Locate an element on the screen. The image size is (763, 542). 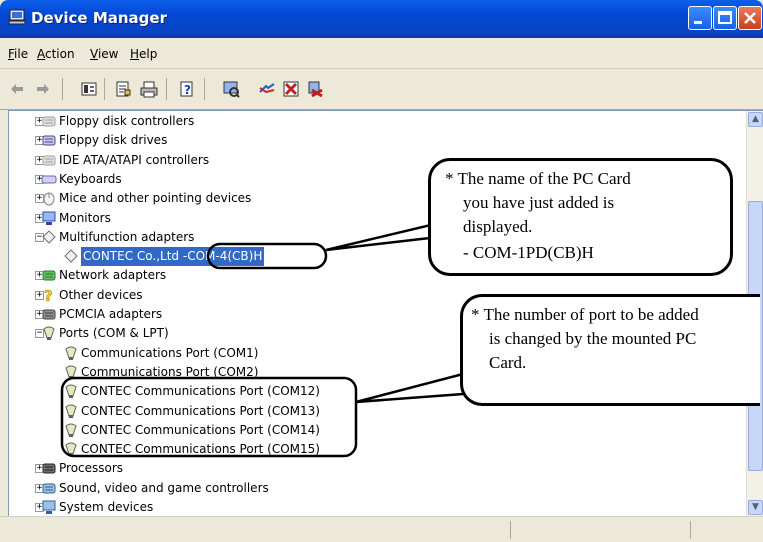
ports-callout-line: Card. is located at coordinates (508, 362).